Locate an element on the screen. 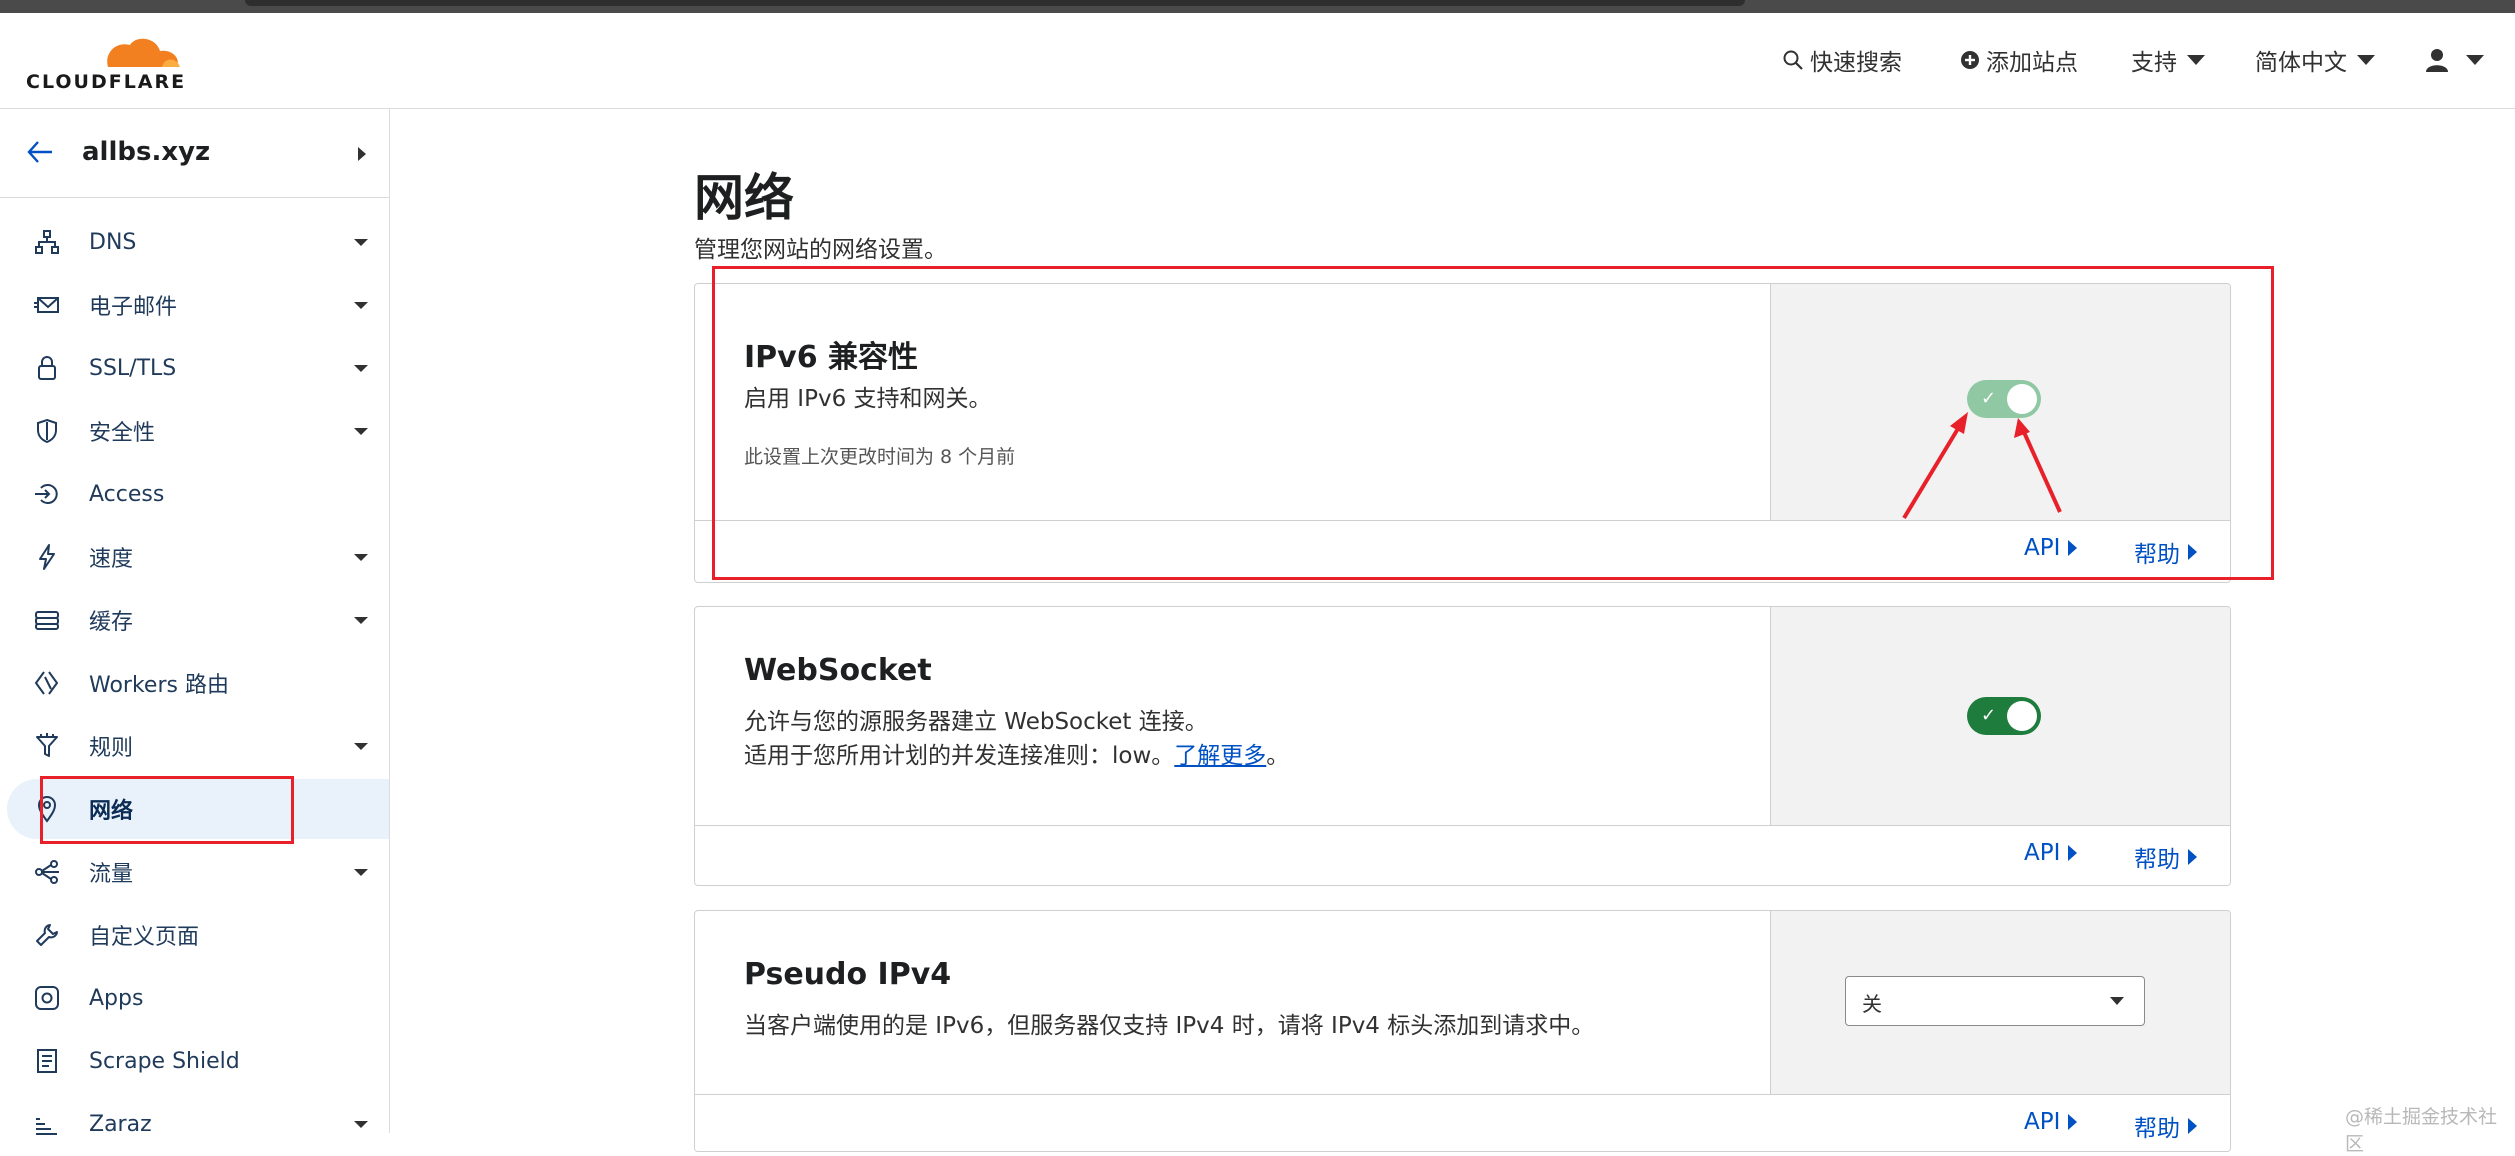 The image size is (2515, 1156). sidebar-item-label: 安全性 is located at coordinates (122, 433).